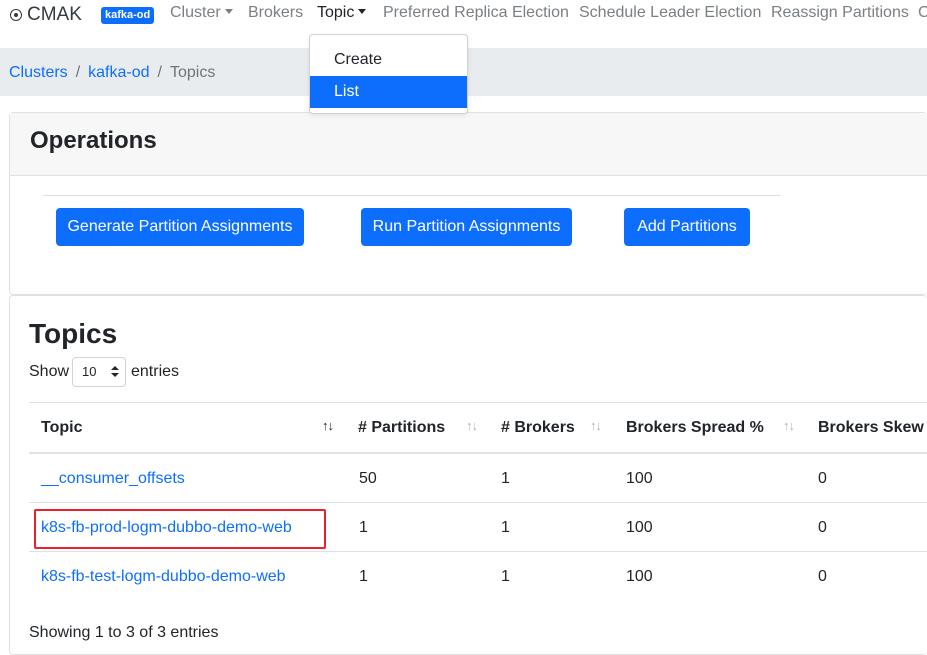  What do you see at coordinates (49, 371) in the screenshot?
I see `show-label: Show` at bounding box center [49, 371].